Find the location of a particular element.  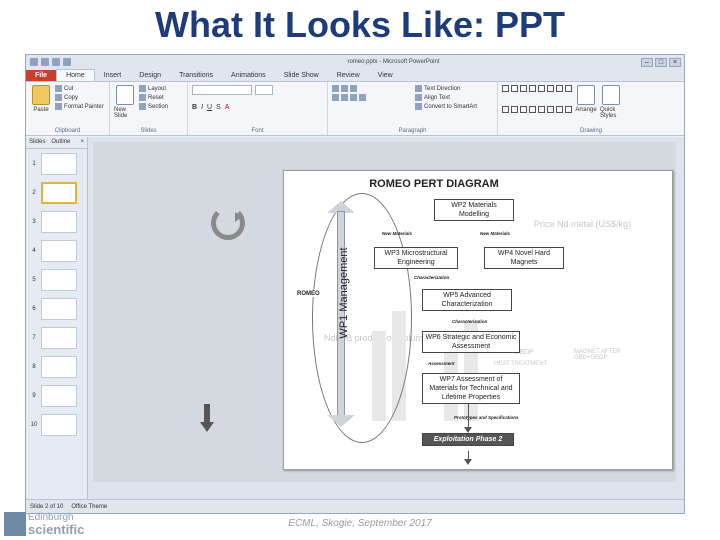

tab-animations: Animations is located at coordinates (248, 75).